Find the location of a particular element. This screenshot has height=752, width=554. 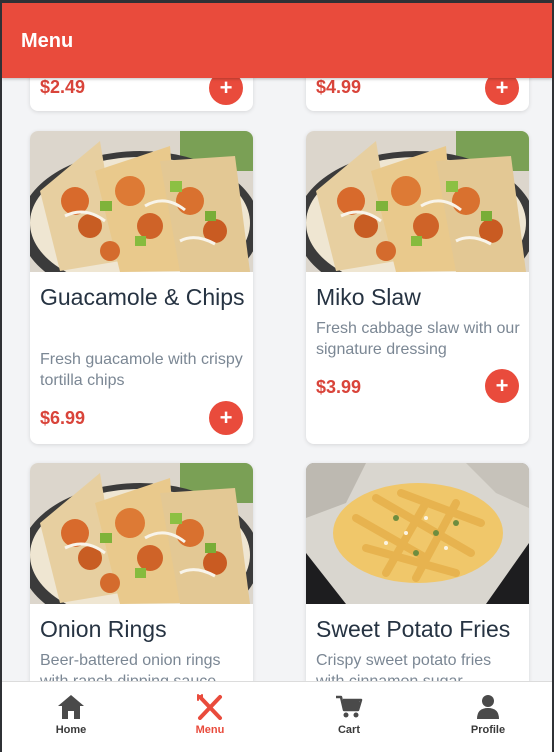

fork-knife-icon is located at coordinates (209, 707).